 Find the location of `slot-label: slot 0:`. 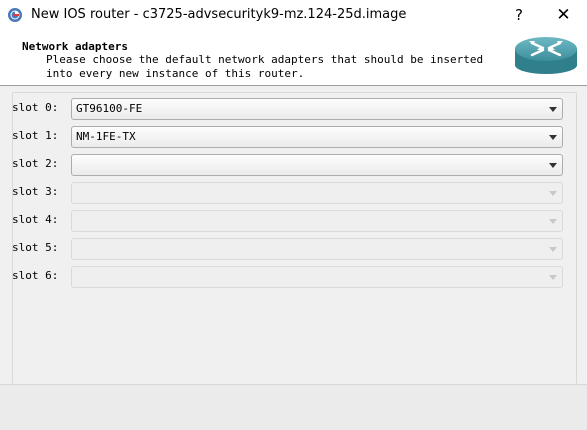

slot-label: slot 0: is located at coordinates (35, 107).